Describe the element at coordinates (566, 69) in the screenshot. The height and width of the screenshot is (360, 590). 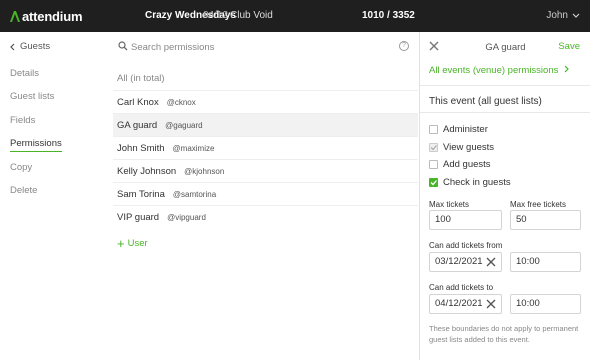
I see `chevron-right-icon` at that location.